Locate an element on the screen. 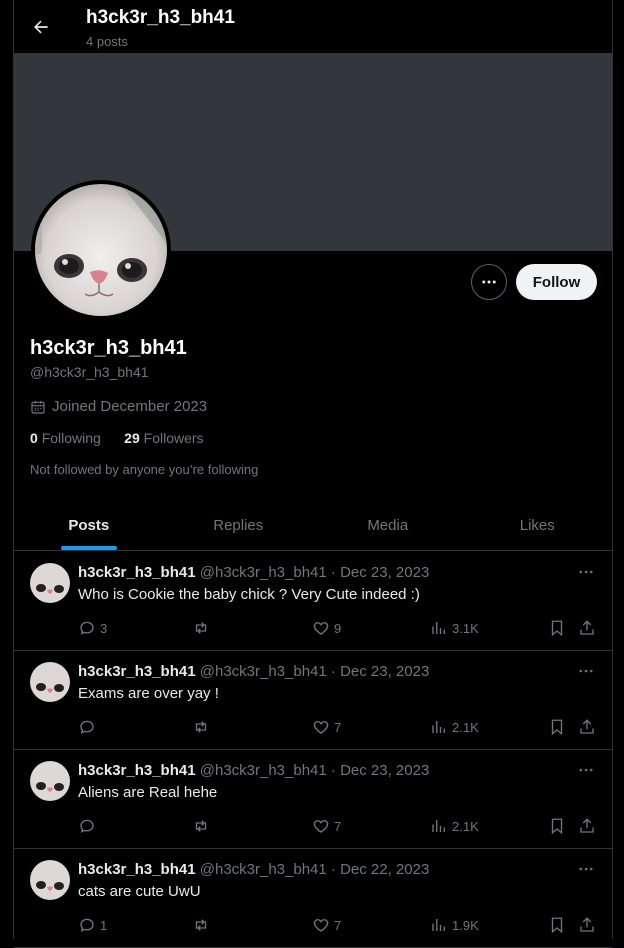 Image resolution: width=624 pixels, height=948 pixels. reply-count: 1 is located at coordinates (104, 925).